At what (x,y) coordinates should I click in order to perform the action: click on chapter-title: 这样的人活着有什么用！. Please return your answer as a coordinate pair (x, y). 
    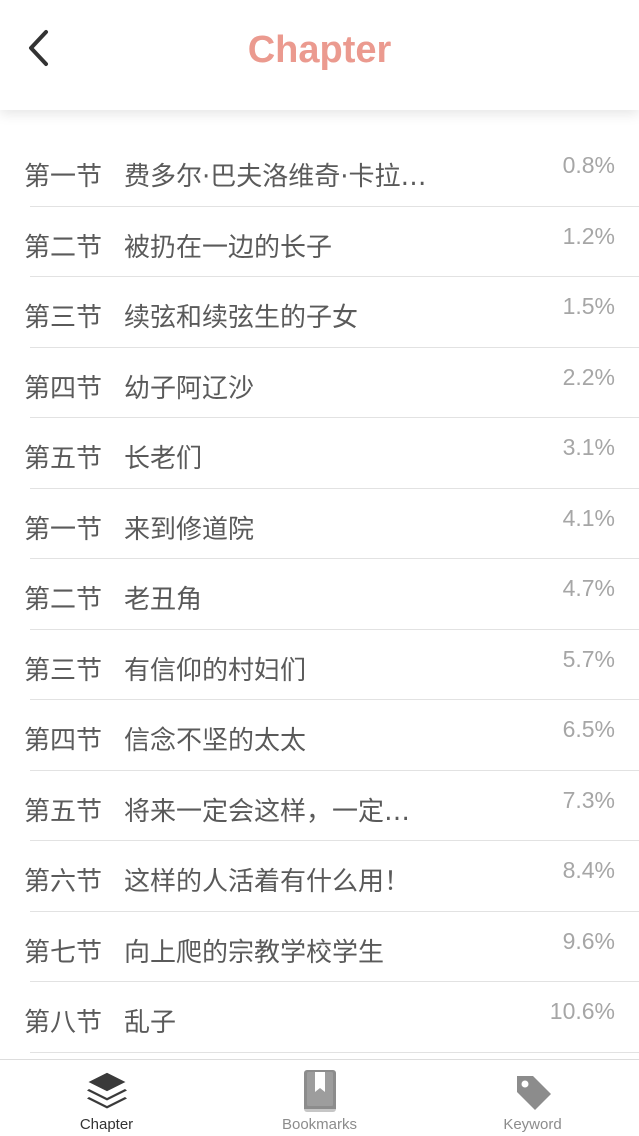
    Looking at the image, I should click on (267, 882).